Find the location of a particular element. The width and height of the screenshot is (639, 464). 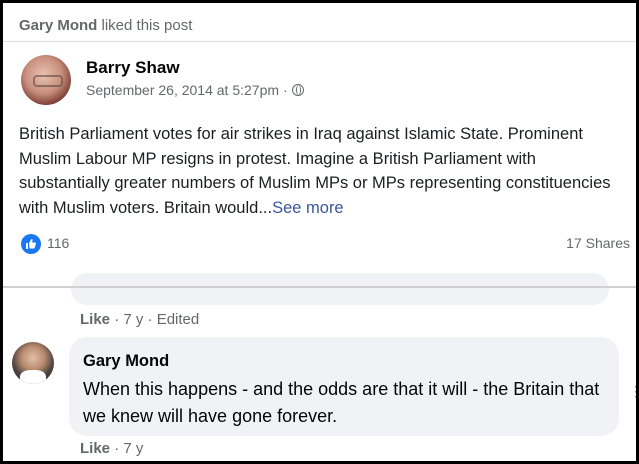

previous-comment-like-button: Like is located at coordinates (95, 319).